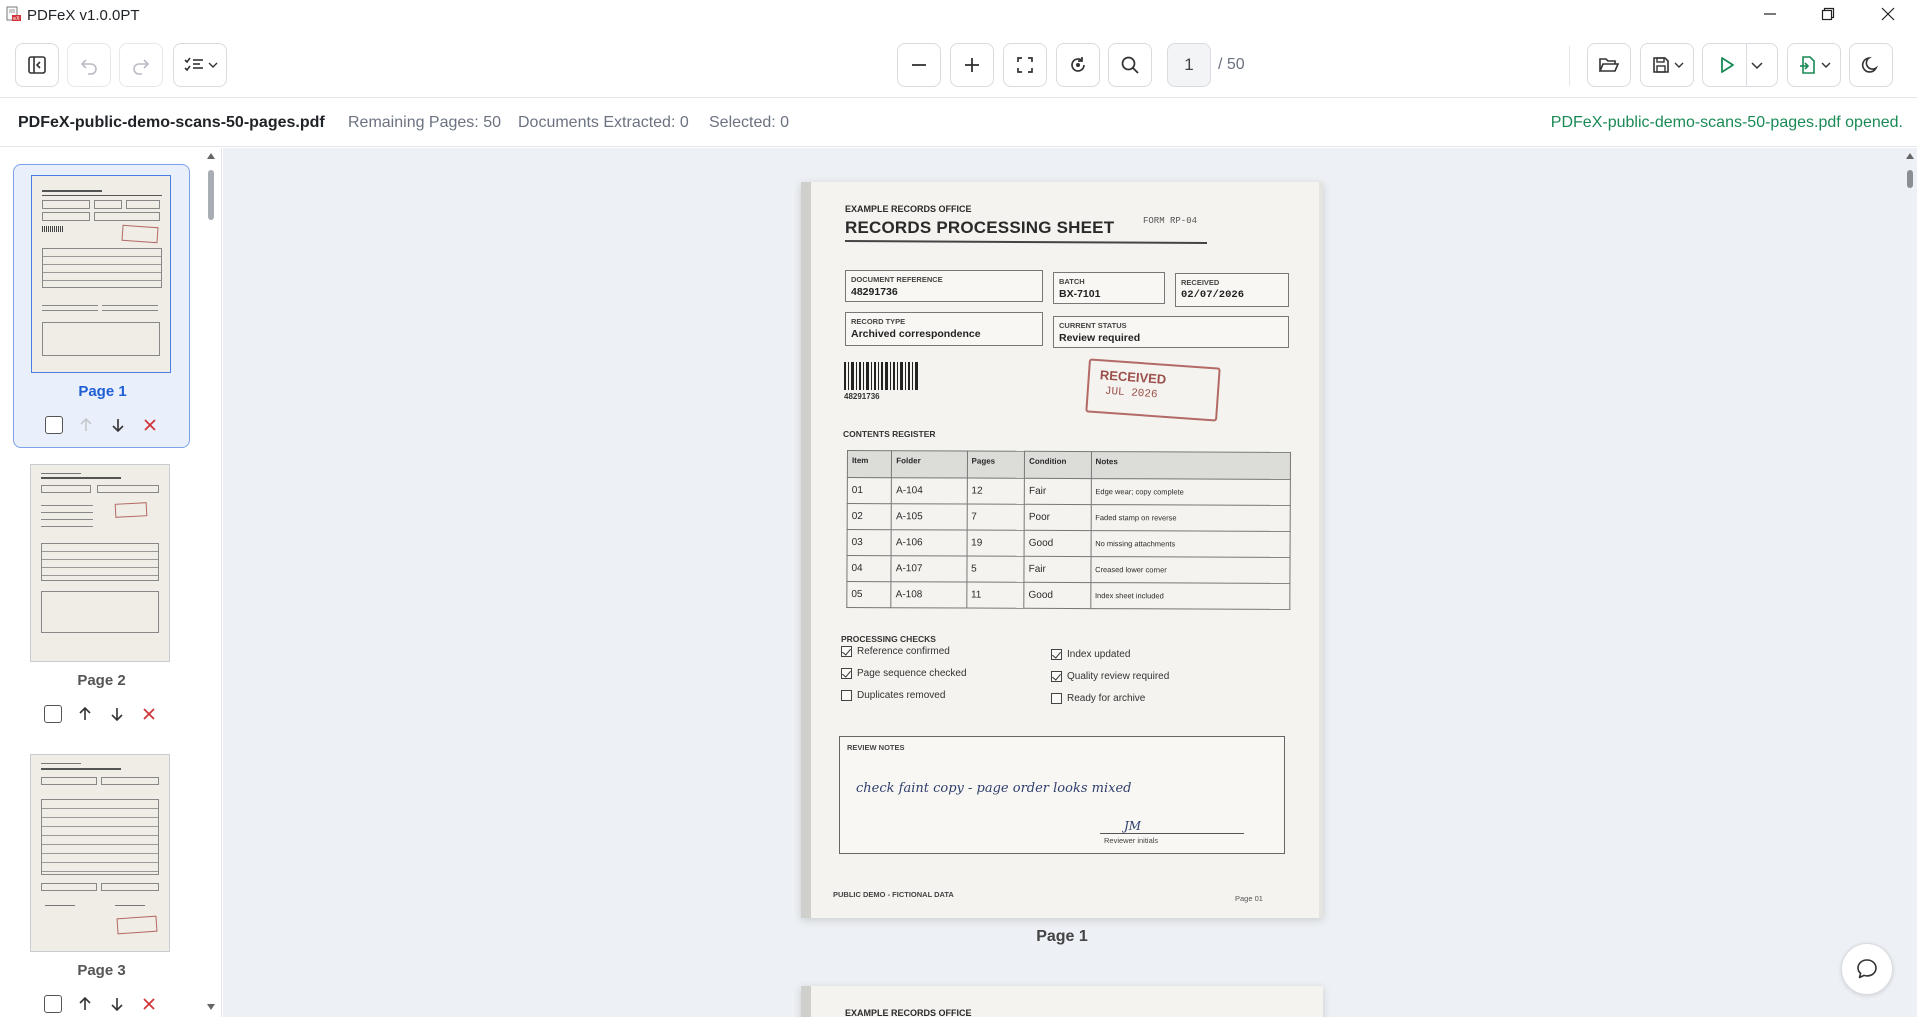  I want to click on table-cell: Good, so click(1057, 595).